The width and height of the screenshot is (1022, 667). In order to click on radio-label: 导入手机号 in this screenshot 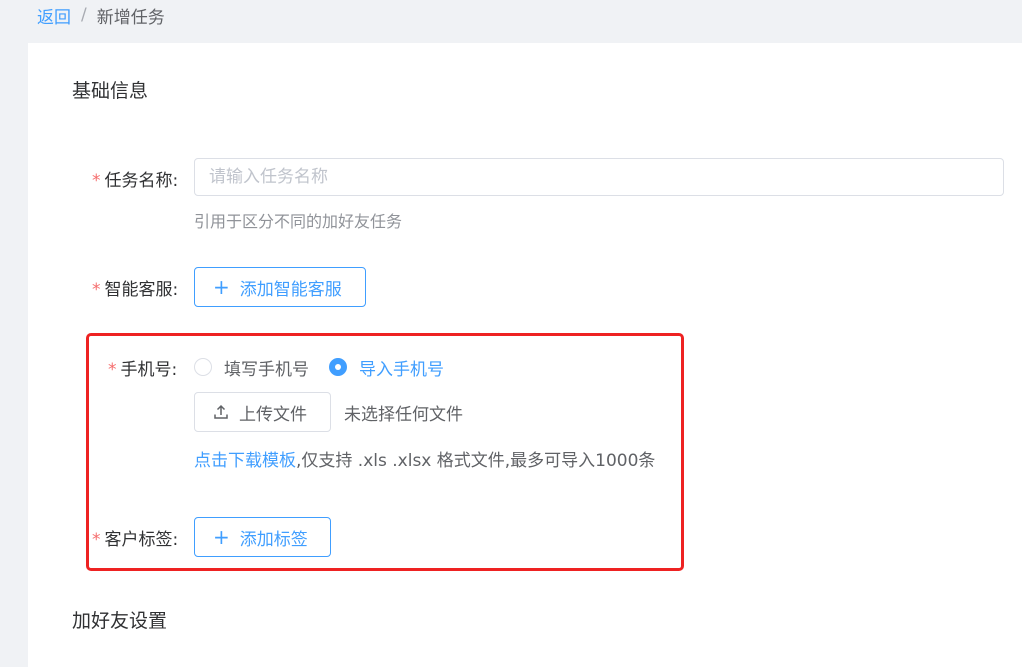, I will do `click(401, 369)`.